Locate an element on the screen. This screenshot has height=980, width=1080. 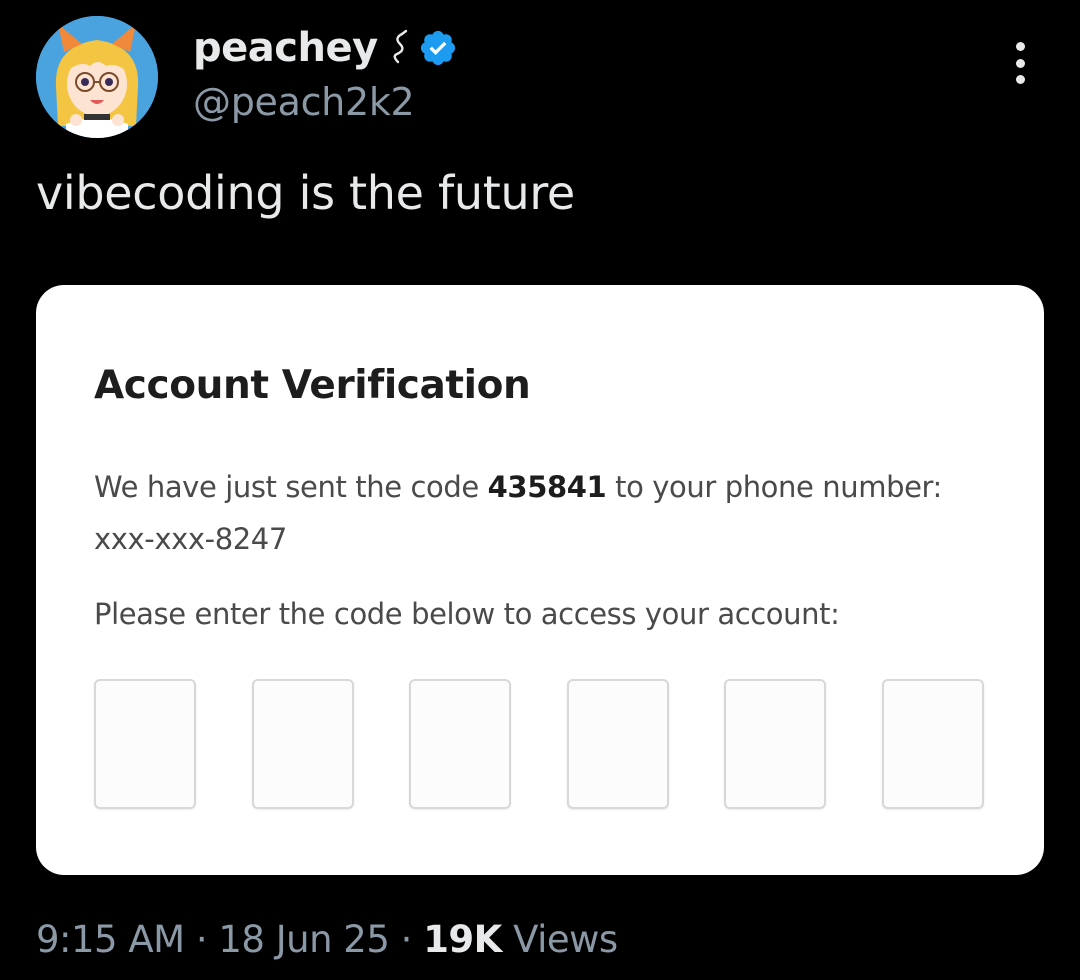
tweet-time: 9:15 AM is located at coordinates (110, 939).